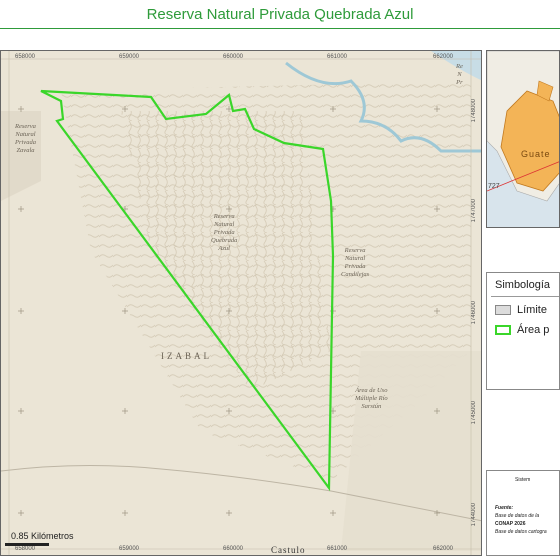 This screenshot has width=560, height=560. What do you see at coordinates (474, 413) in the screenshot?
I see `y-tick-label: 1745000` at bounding box center [474, 413].